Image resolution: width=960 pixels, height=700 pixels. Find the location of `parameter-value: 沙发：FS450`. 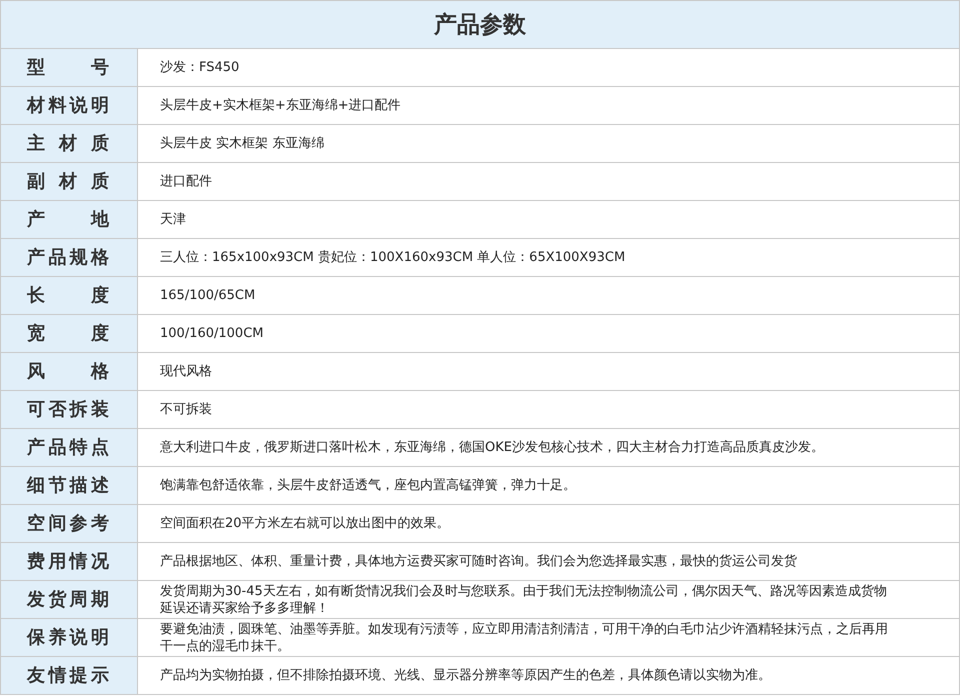

parameter-value: 沙发：FS450 is located at coordinates (200, 67).